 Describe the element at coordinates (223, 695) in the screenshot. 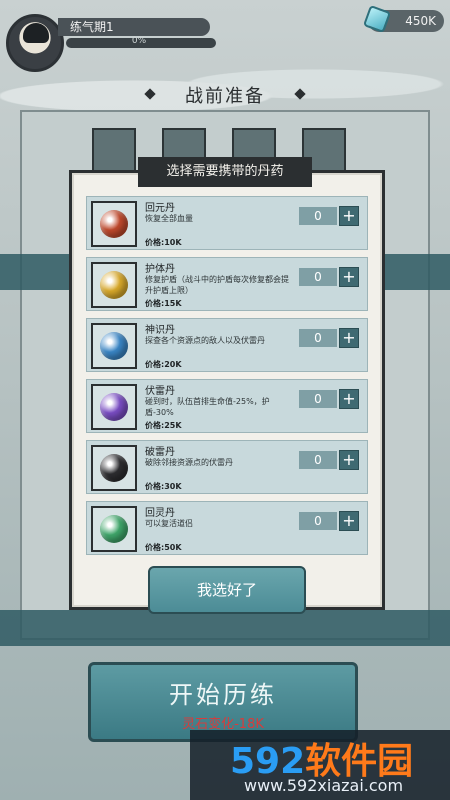

I see `start-training-label: 开始历练` at that location.